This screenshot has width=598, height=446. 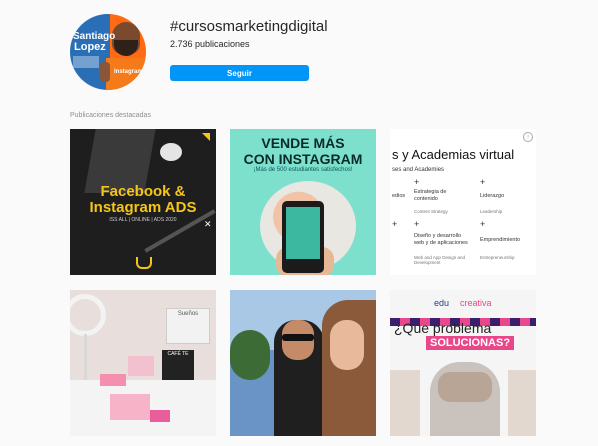 I want to click on post-subheader: ses and Academies, so click(x=418, y=170).